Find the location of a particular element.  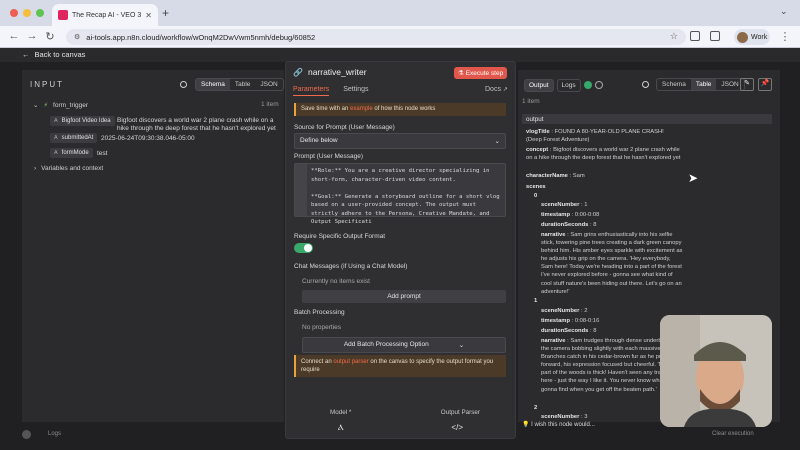

key-label: vlogTitle is located at coordinates (538, 132).